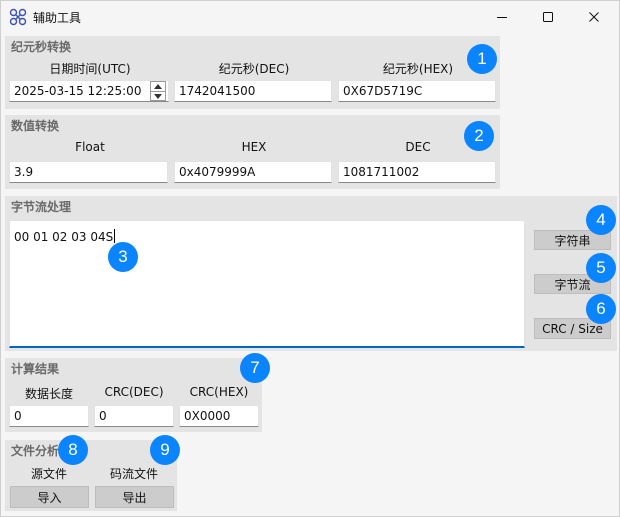  Describe the element at coordinates (134, 392) in the screenshot. I see `crc-dec-label: CRC(DEC)` at that location.